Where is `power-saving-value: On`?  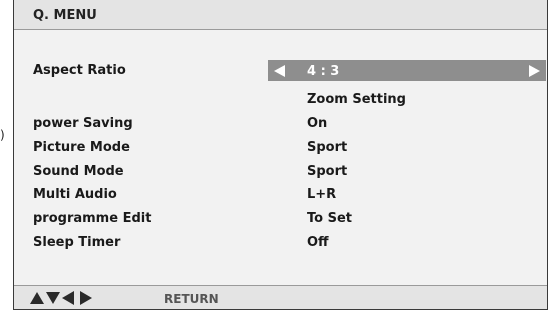
power-saving-value: On is located at coordinates (317, 123).